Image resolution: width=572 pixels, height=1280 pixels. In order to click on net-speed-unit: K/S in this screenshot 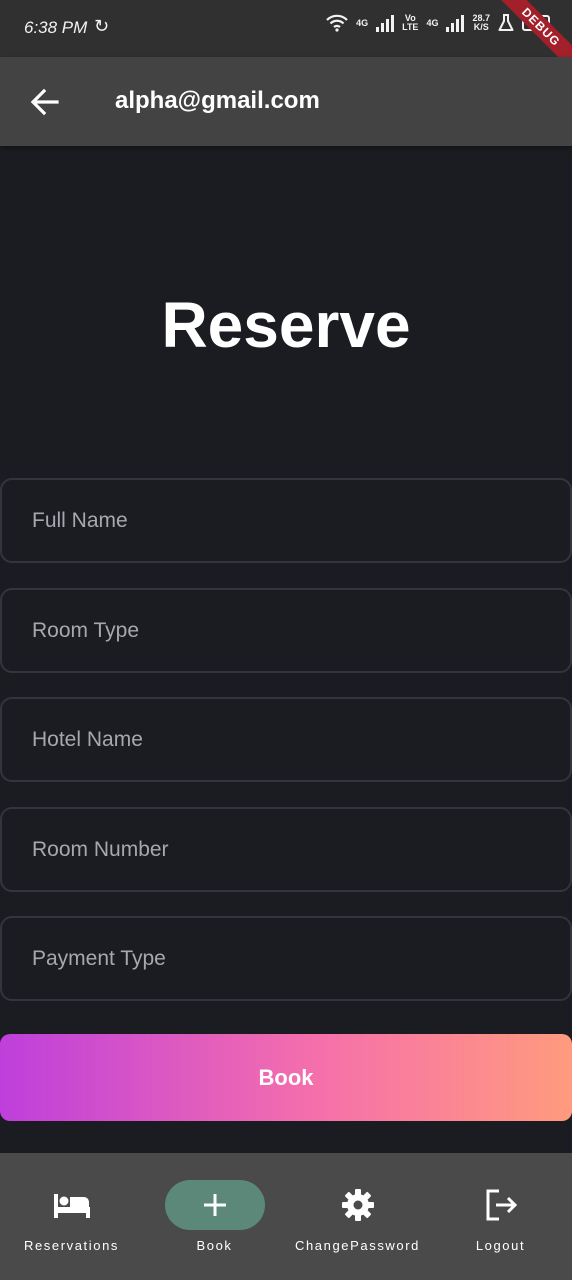, I will do `click(481, 27)`.